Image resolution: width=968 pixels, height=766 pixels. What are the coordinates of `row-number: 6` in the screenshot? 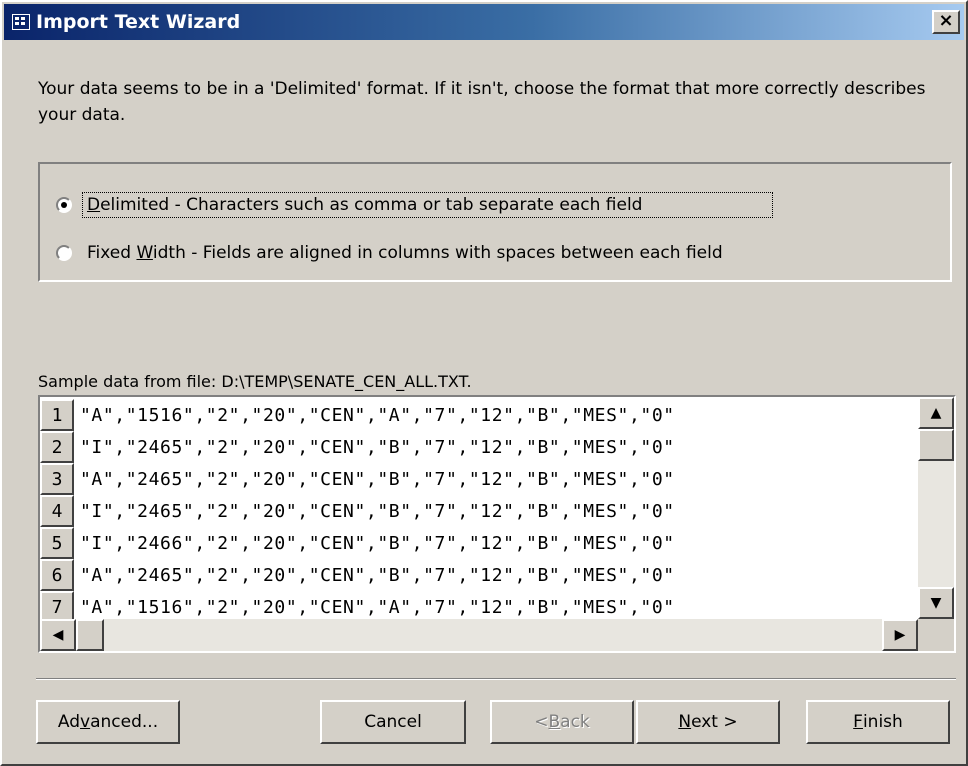 It's located at (57, 575).